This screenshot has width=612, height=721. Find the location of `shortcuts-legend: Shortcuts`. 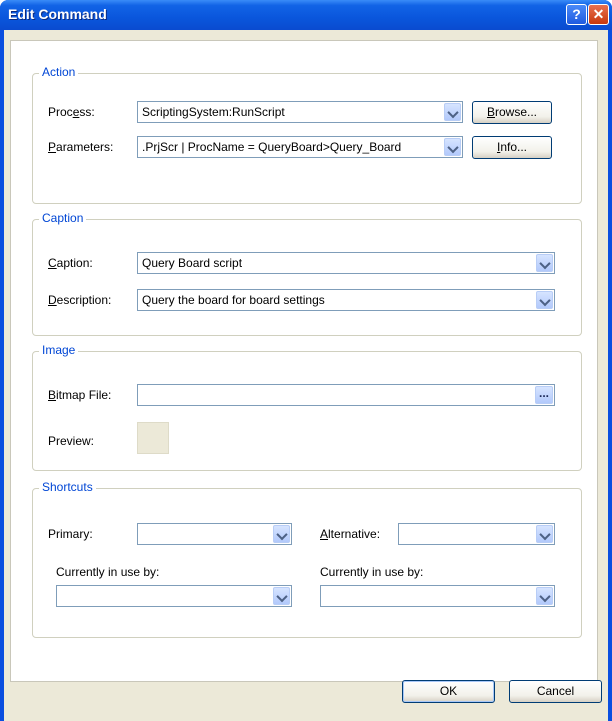

shortcuts-legend: Shortcuts is located at coordinates (67, 487).